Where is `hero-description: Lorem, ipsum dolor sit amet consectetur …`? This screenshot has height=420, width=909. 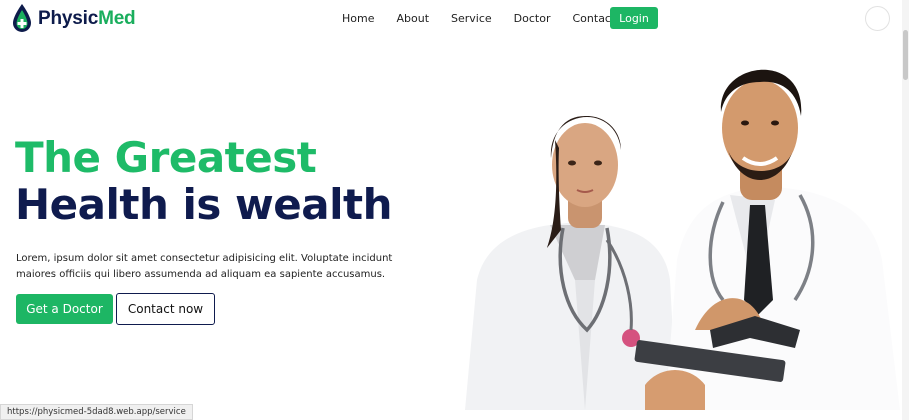 hero-description: Lorem, ipsum dolor sit amet consectetur … is located at coordinates (204, 266).